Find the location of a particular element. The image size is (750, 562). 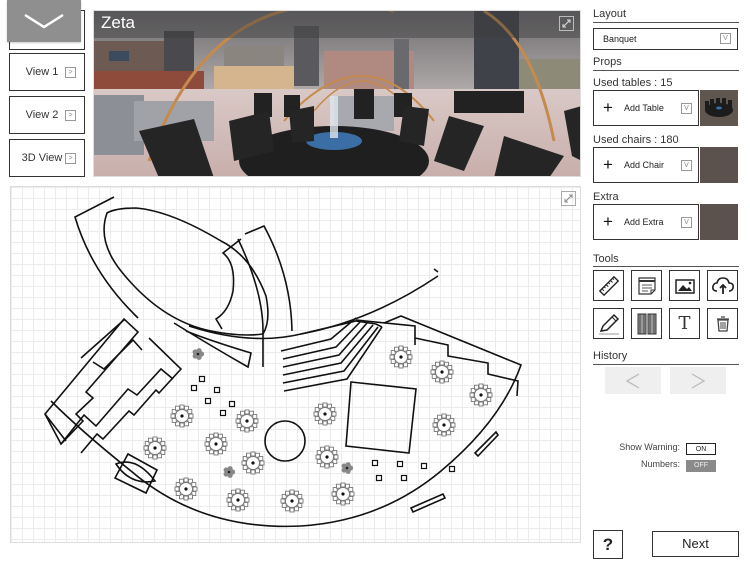

add-table-label: Add Table is located at coordinates (644, 108).